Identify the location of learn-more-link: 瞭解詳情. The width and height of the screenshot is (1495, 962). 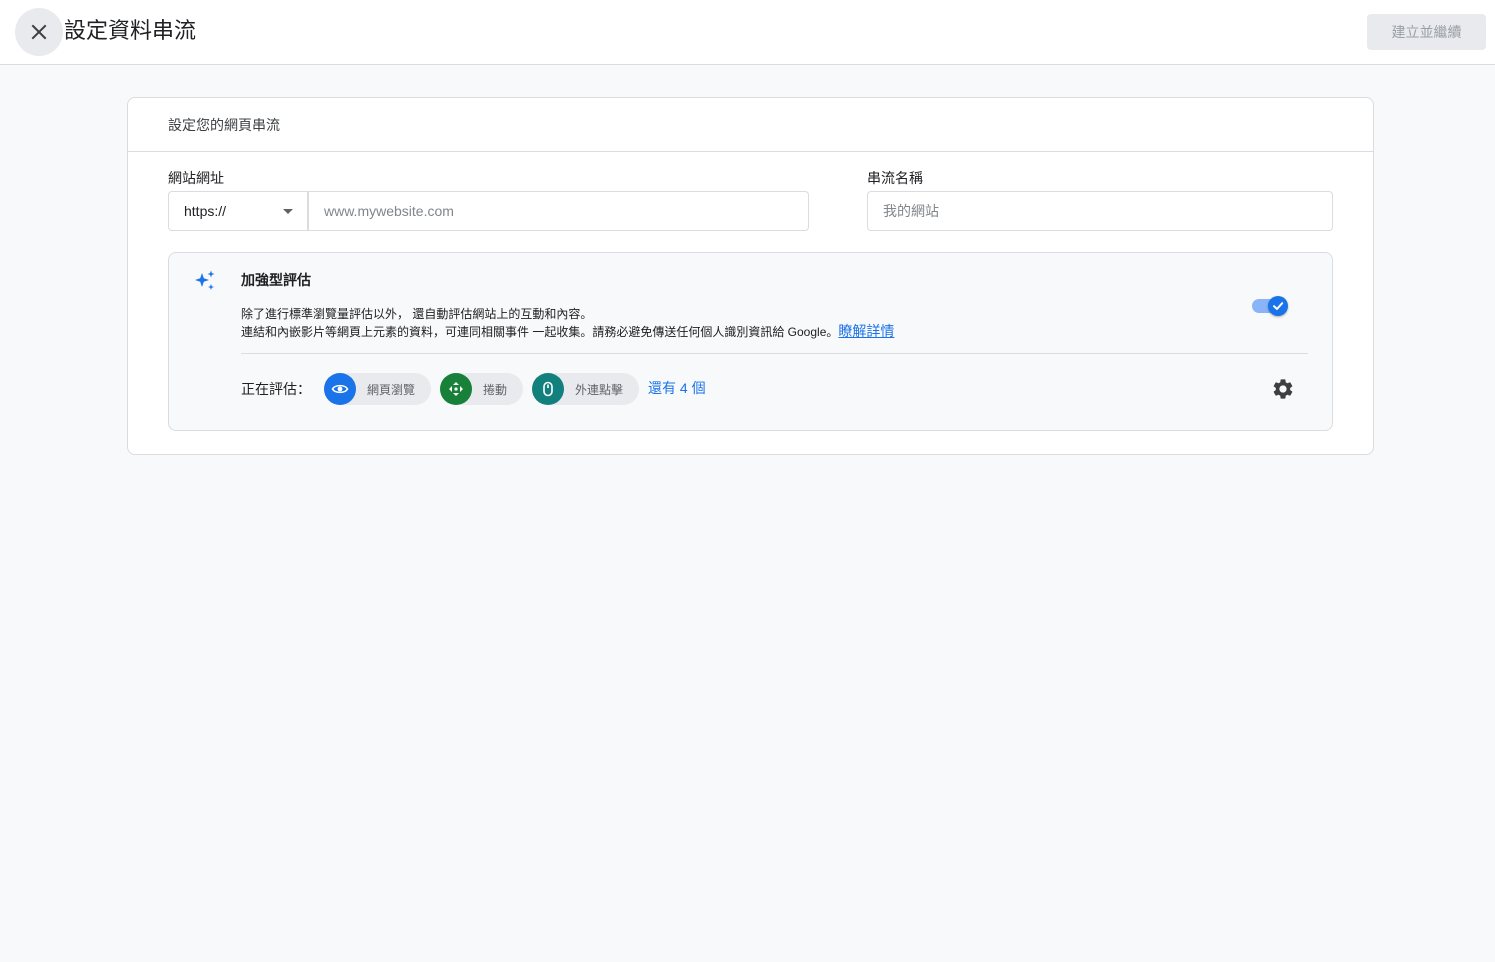
(866, 331).